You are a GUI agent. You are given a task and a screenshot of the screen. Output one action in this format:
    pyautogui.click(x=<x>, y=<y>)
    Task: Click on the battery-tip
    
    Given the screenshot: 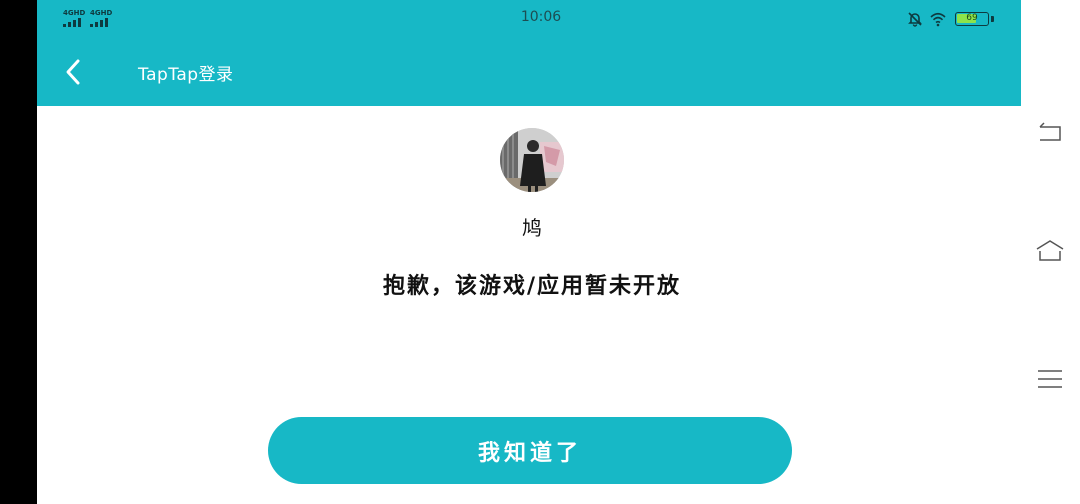 What is the action you would take?
    pyautogui.click(x=992, y=19)
    